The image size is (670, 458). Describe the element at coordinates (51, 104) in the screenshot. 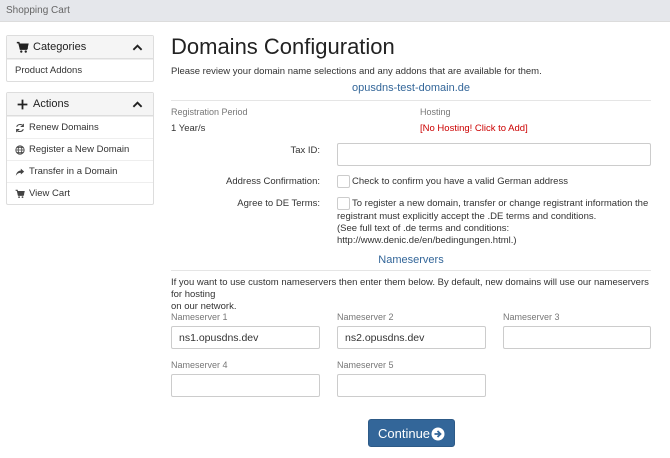

I see `actions-panel-title: Actions` at that location.